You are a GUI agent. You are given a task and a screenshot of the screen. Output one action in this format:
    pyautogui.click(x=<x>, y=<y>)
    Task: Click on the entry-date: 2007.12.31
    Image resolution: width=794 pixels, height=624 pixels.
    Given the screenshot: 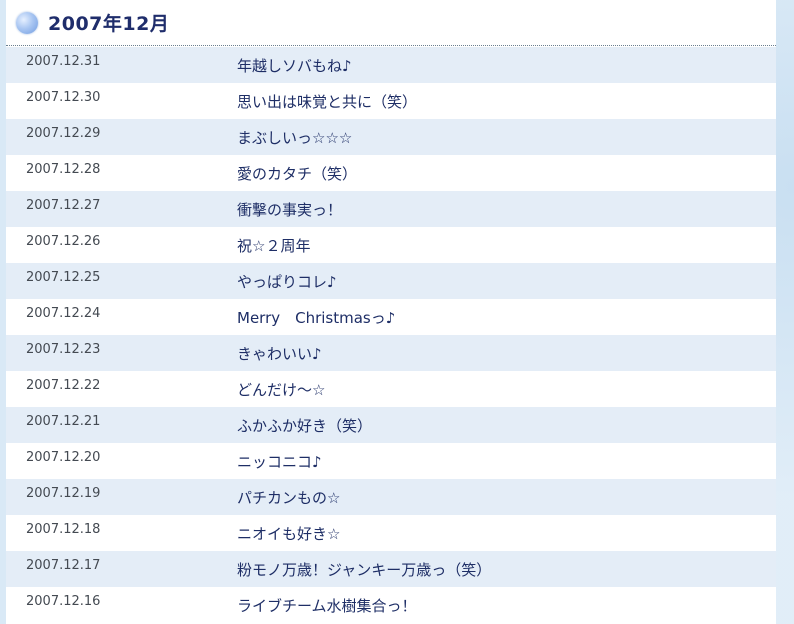 What is the action you would take?
    pyautogui.click(x=63, y=61)
    